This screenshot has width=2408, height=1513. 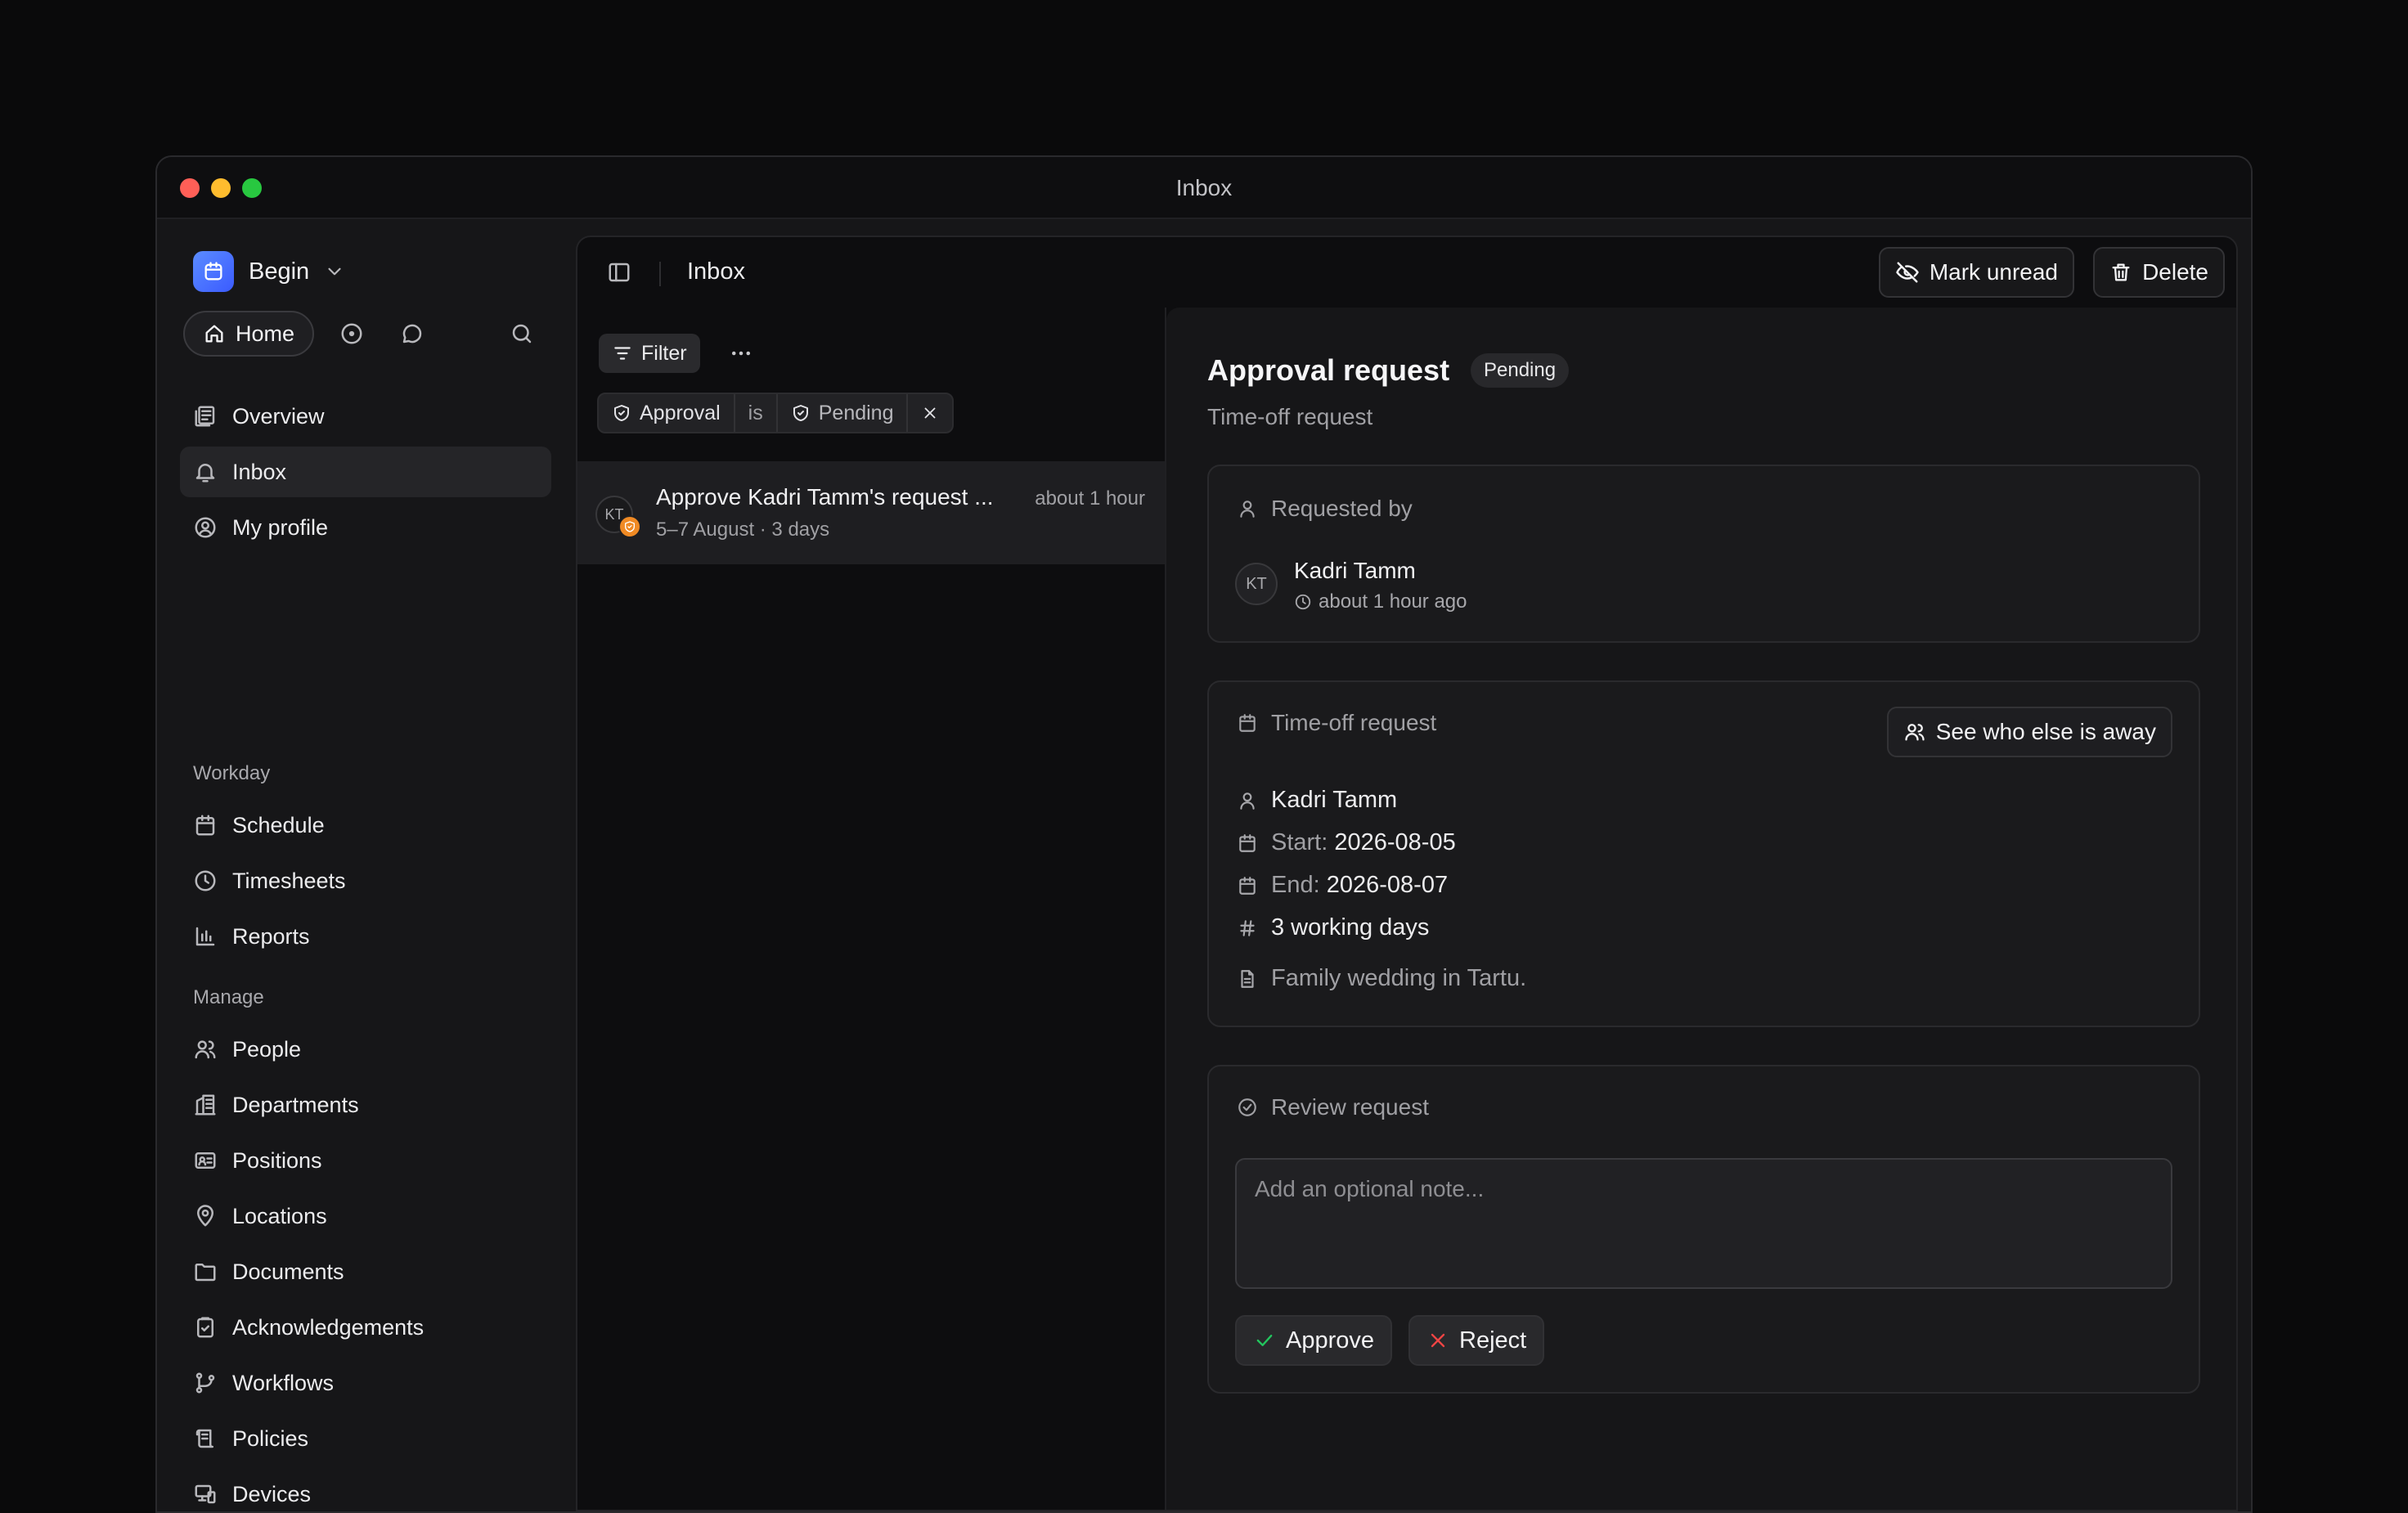 I want to click on sidebar-toggle-icon, so click(x=619, y=272).